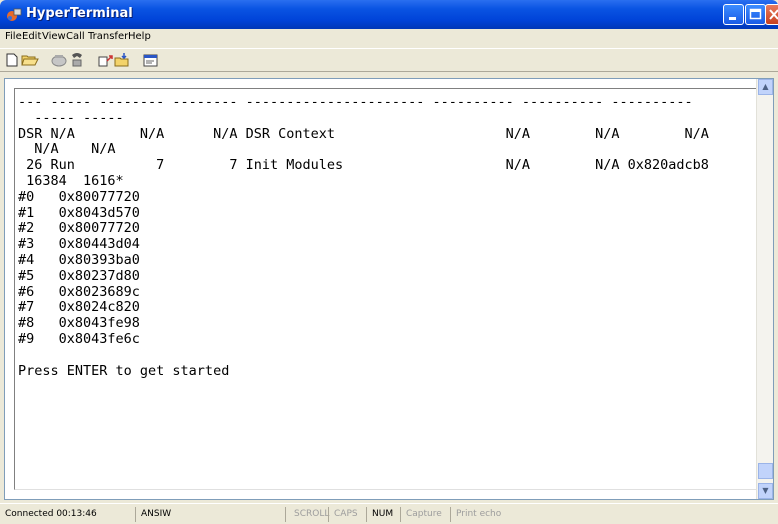  I want to click on menu-bar: File Edit View Call Transfer Help, so click(389, 38).